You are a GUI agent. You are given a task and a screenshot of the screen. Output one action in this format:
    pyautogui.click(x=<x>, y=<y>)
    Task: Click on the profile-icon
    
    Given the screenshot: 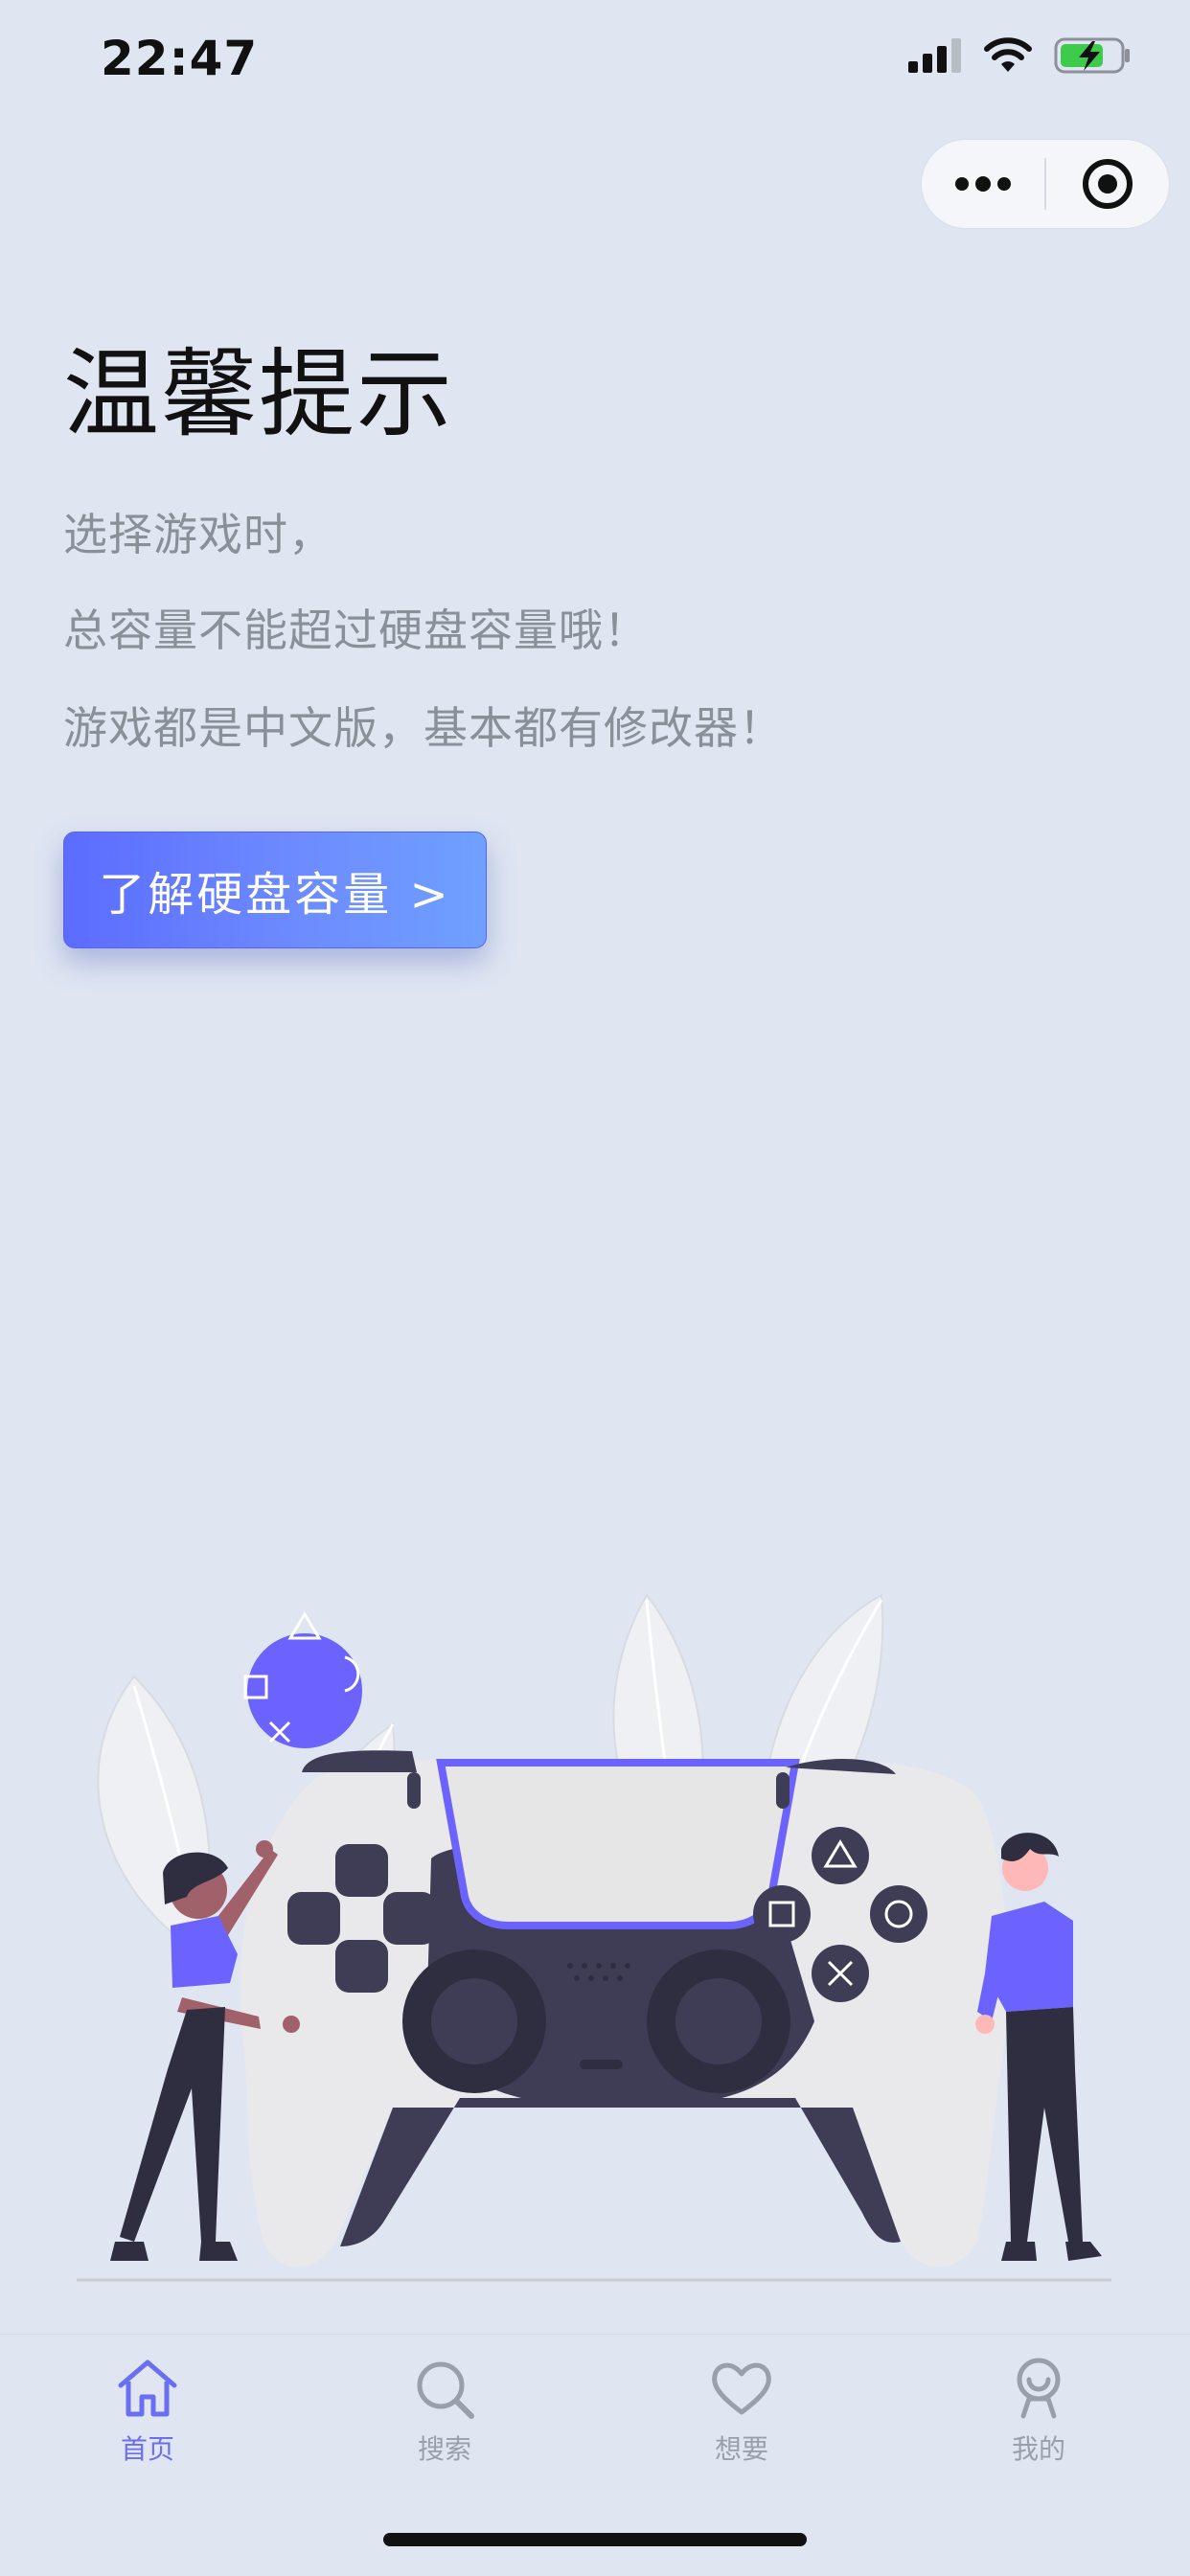 What is the action you would take?
    pyautogui.click(x=1039, y=2388)
    